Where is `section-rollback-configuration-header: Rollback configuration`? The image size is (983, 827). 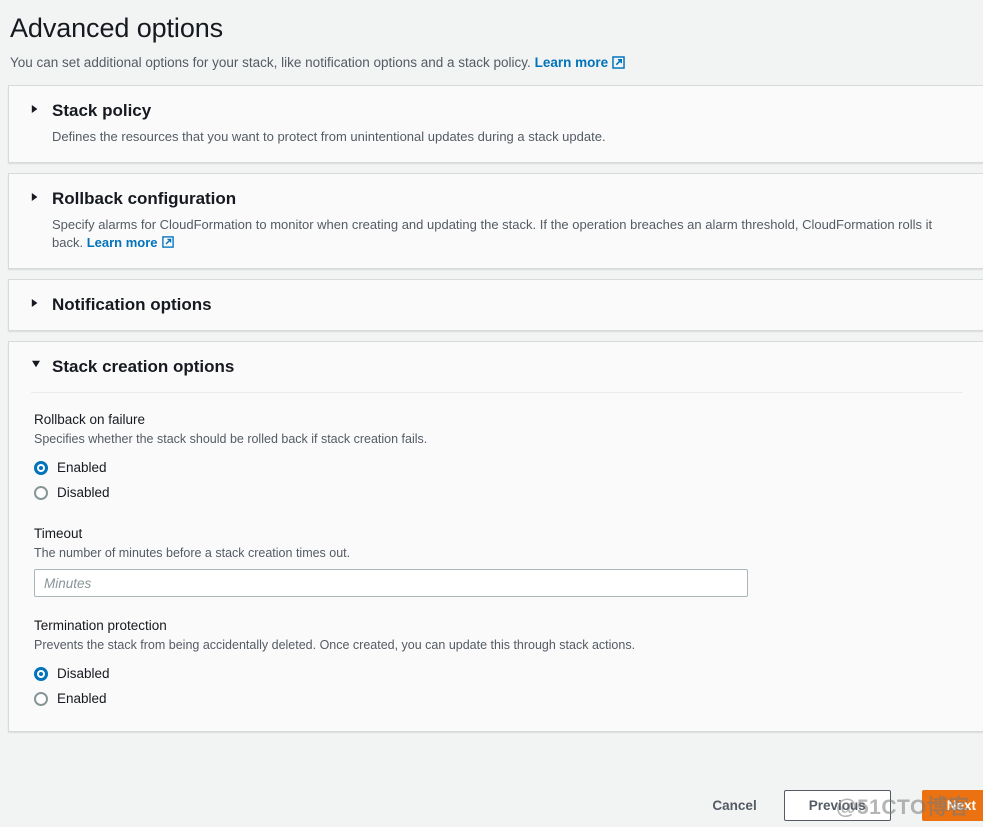
section-rollback-configuration-header: Rollback configuration is located at coordinates (497, 199).